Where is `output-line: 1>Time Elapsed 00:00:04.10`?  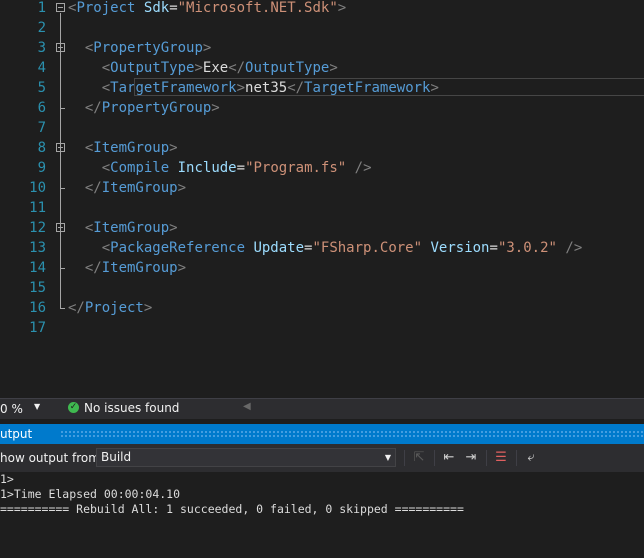
output-line: 1>Time Elapsed 00:00:04.10 is located at coordinates (90, 494).